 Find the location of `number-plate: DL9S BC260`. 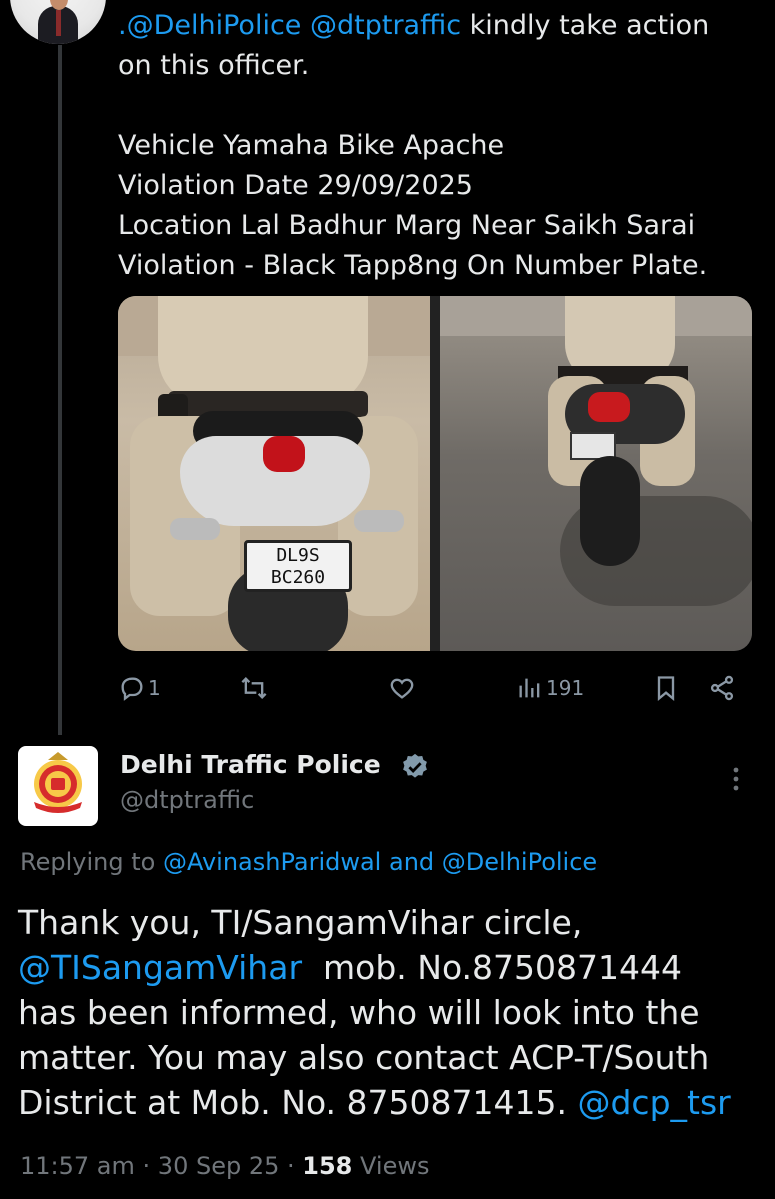

number-plate: DL9S BC260 is located at coordinates (298, 566).